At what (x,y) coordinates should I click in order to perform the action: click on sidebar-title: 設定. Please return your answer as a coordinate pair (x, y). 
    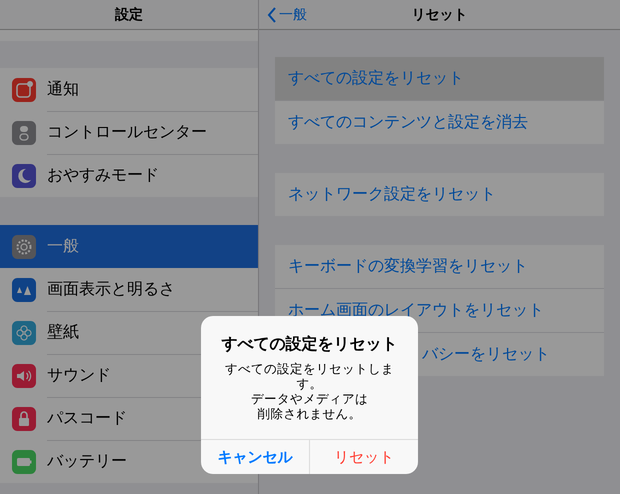
    Looking at the image, I should click on (129, 15).